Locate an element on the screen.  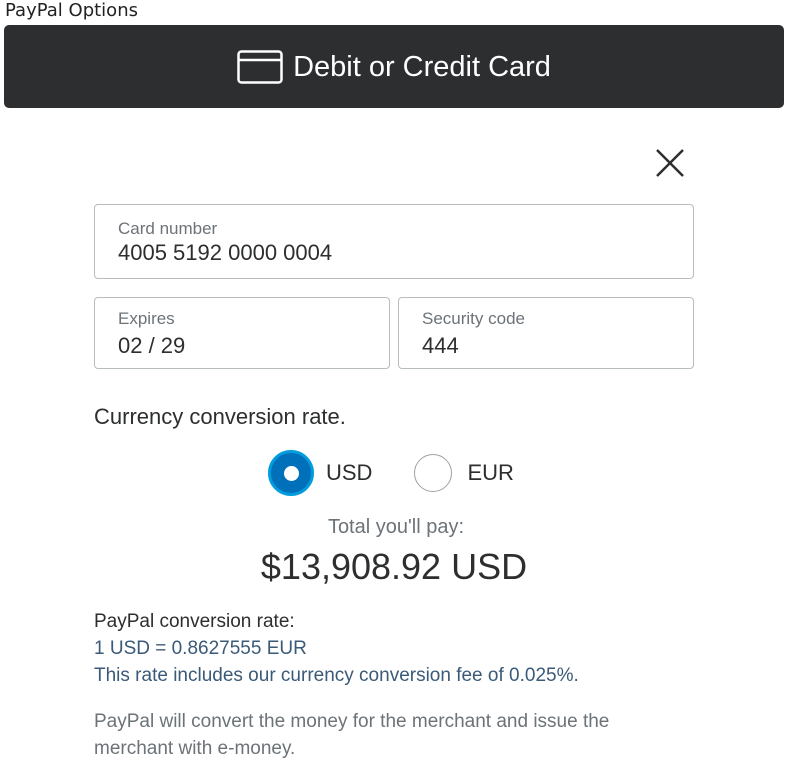
radio-unselected-icon is located at coordinates (433, 473).